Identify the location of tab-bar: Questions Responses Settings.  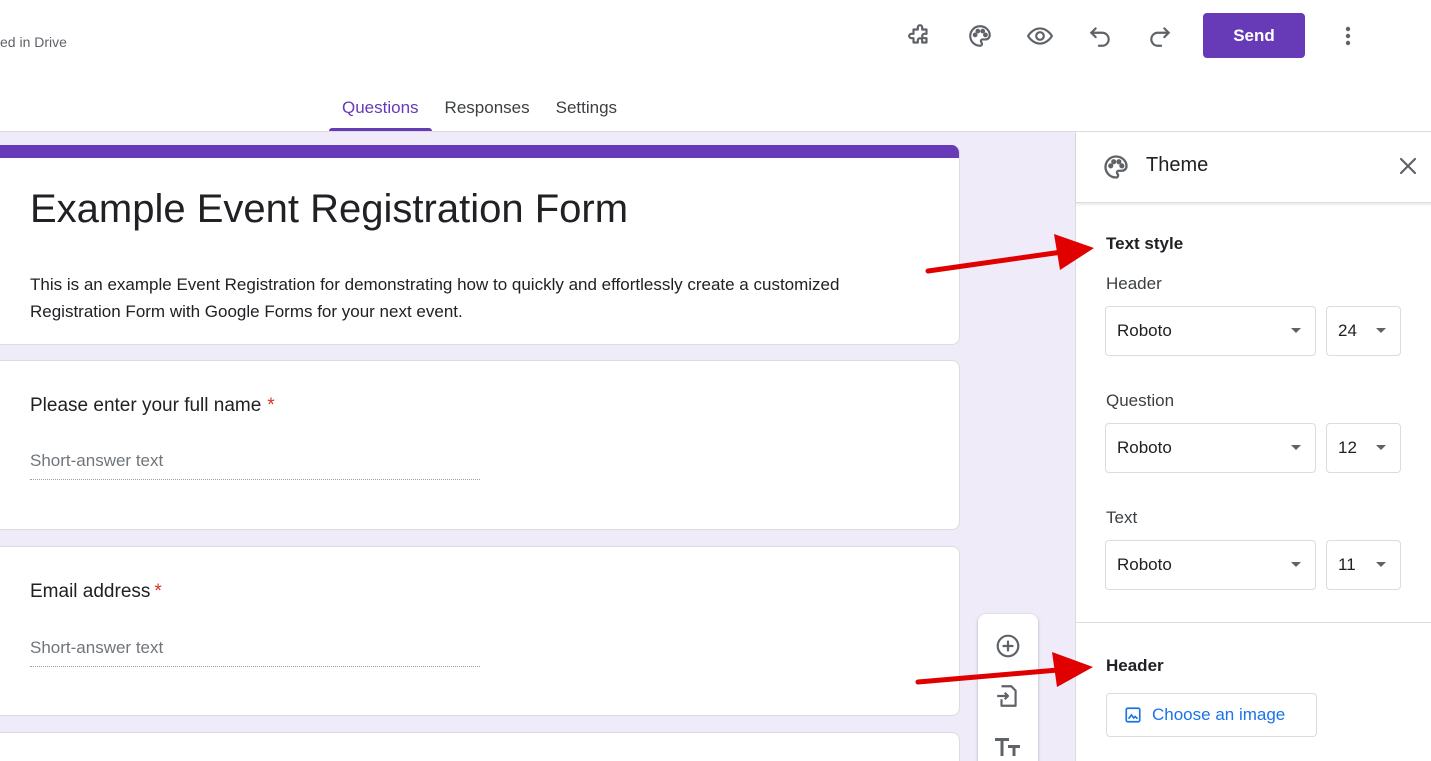
(479, 110).